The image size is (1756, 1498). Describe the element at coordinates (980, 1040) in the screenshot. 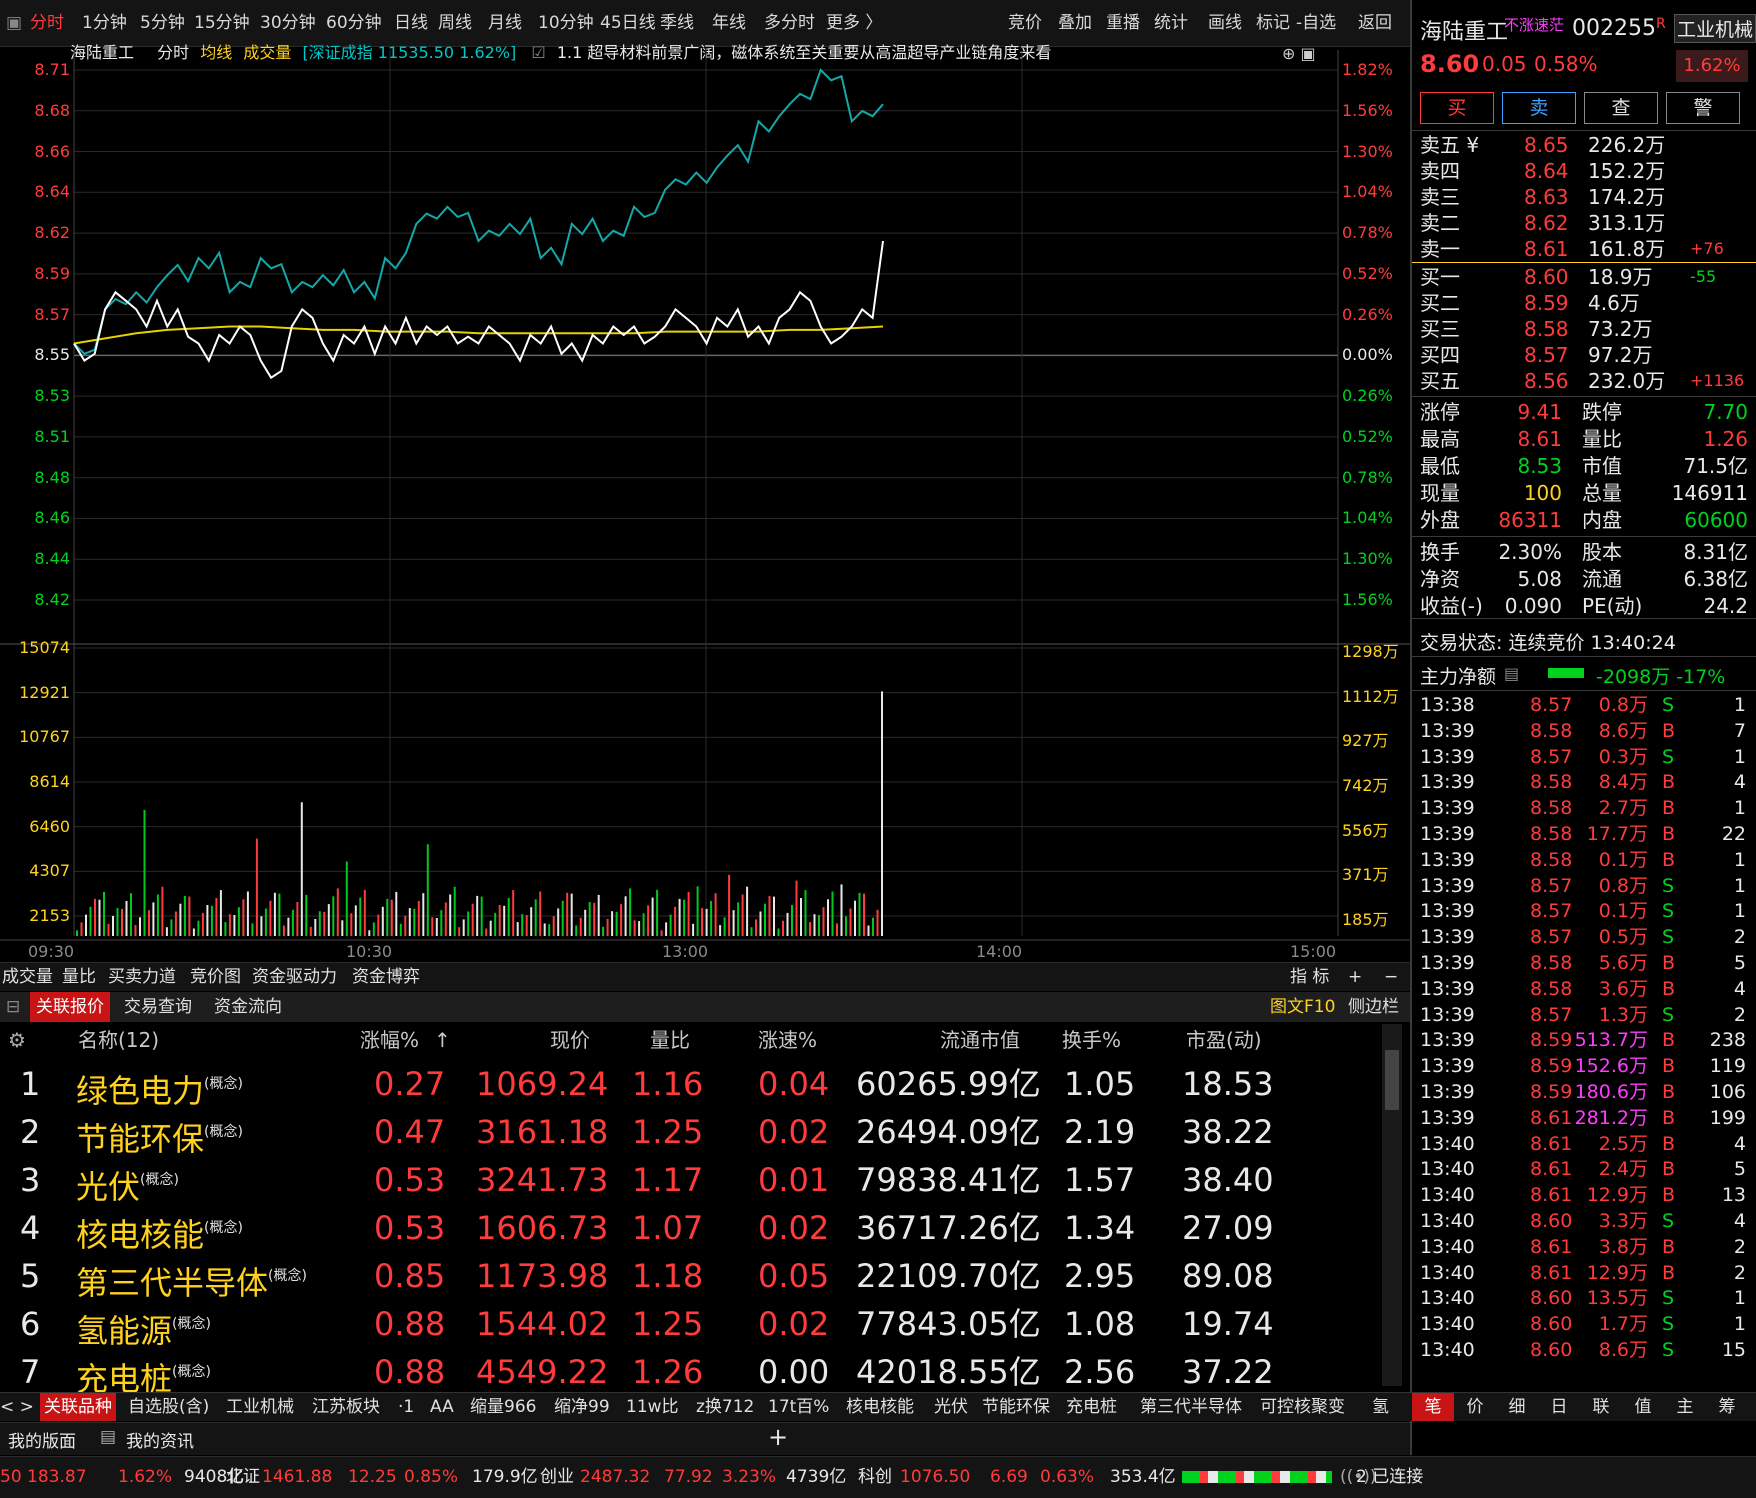

I see `table-header: 流通市值` at that location.